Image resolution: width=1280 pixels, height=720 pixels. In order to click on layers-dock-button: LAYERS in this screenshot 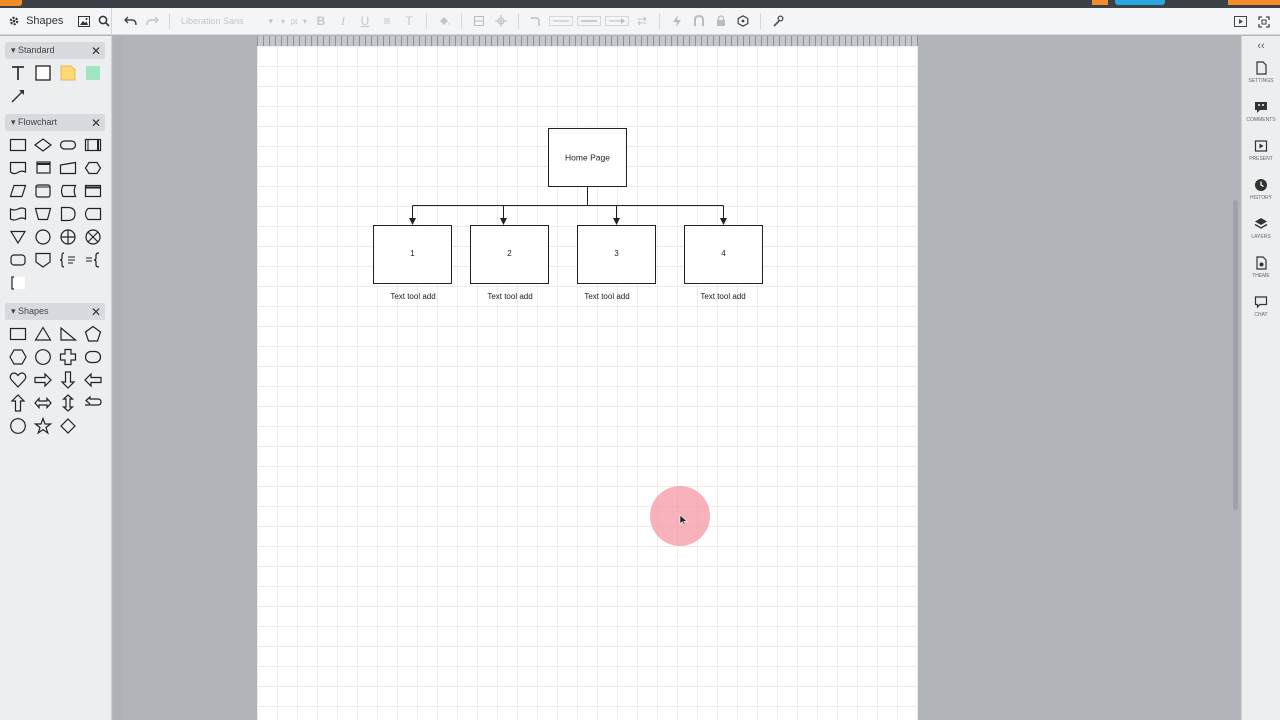, I will do `click(1261, 233)`.